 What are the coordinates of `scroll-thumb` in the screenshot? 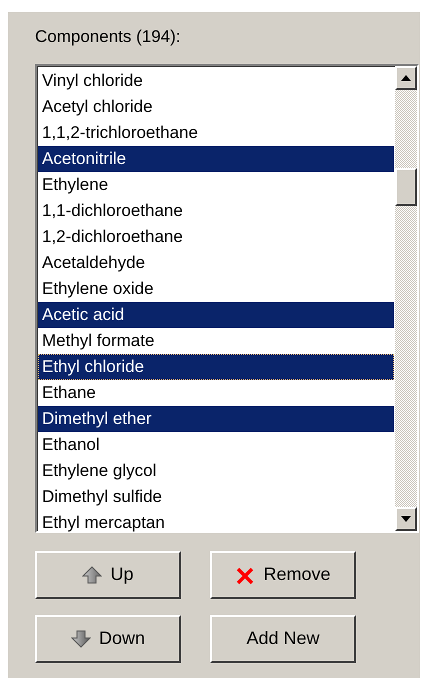 It's located at (406, 187).